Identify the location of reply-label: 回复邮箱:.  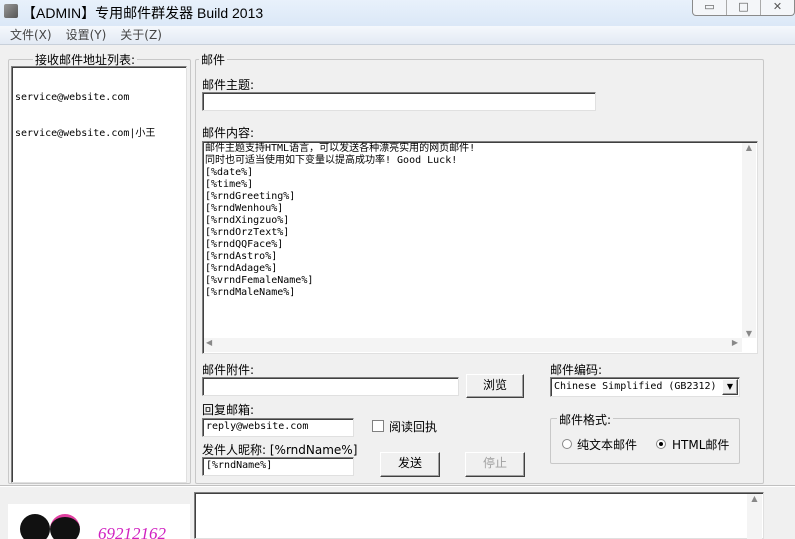
(228, 410).